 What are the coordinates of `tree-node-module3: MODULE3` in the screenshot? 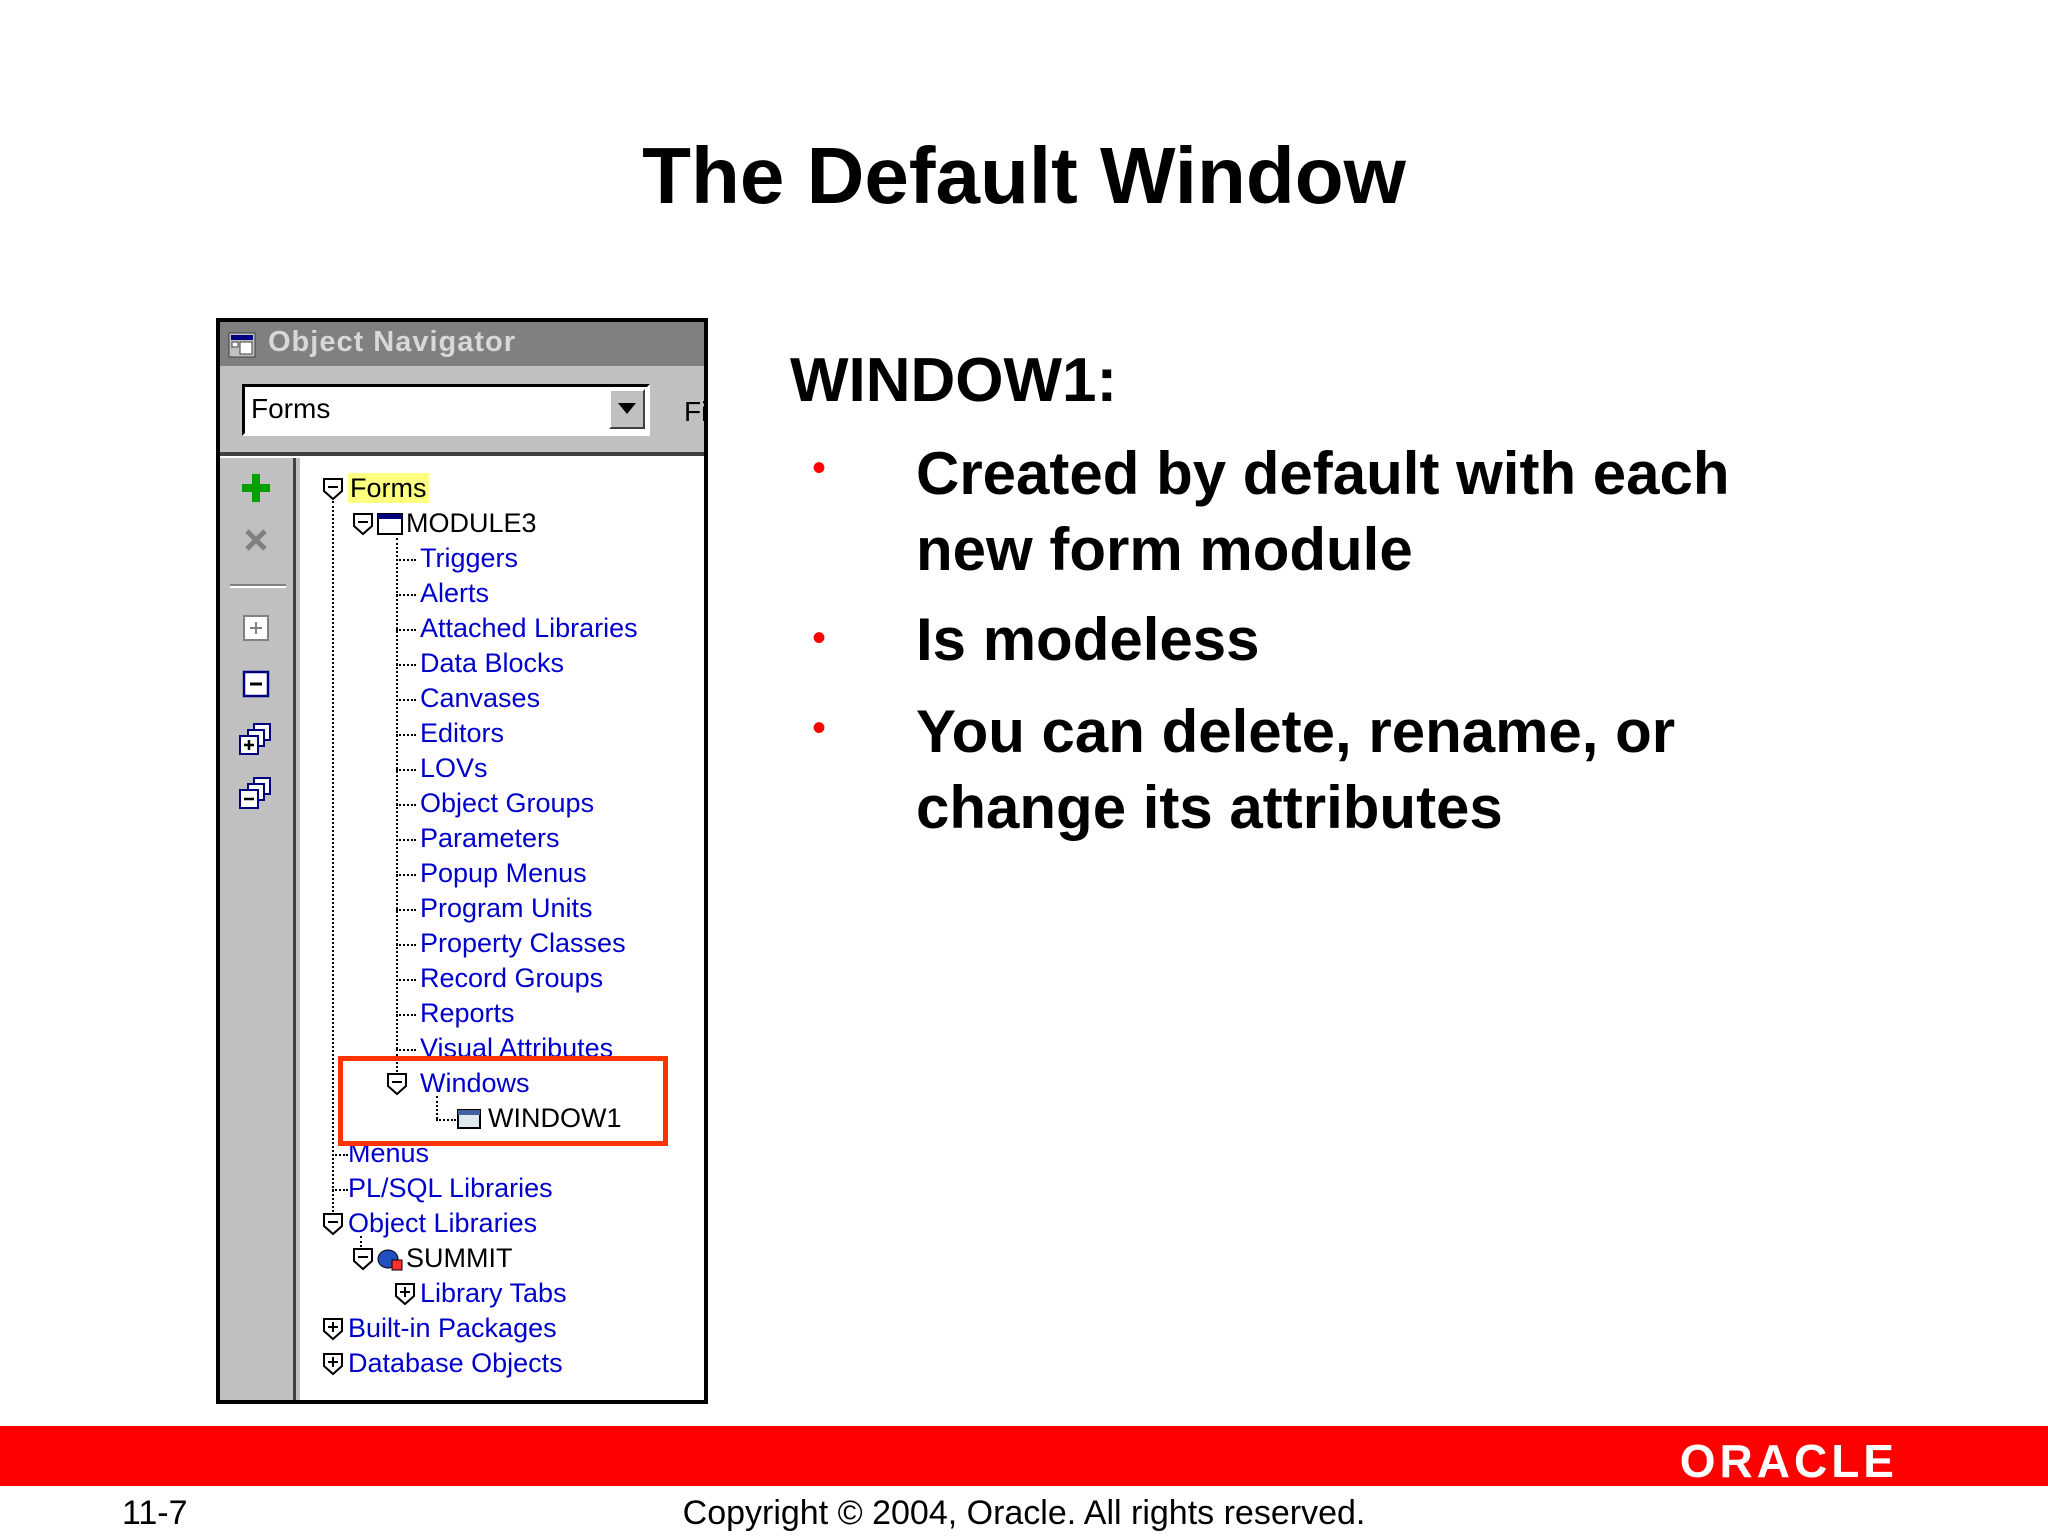 It's located at (471, 523).